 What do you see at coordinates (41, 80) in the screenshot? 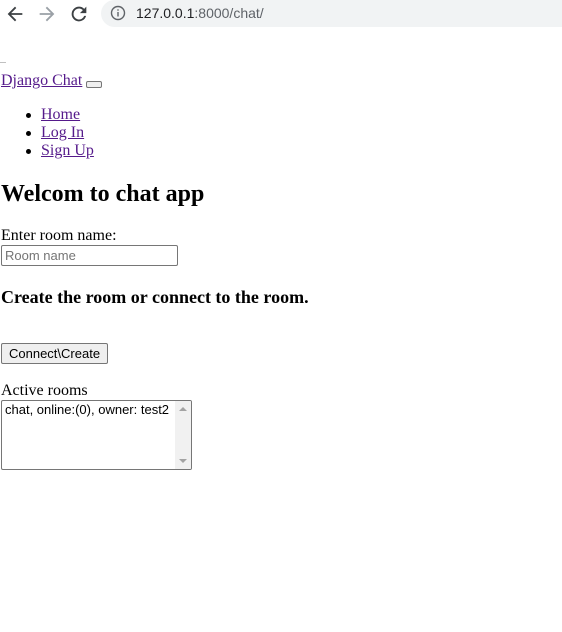
I see `navbar-brand-link: Django Chat` at bounding box center [41, 80].